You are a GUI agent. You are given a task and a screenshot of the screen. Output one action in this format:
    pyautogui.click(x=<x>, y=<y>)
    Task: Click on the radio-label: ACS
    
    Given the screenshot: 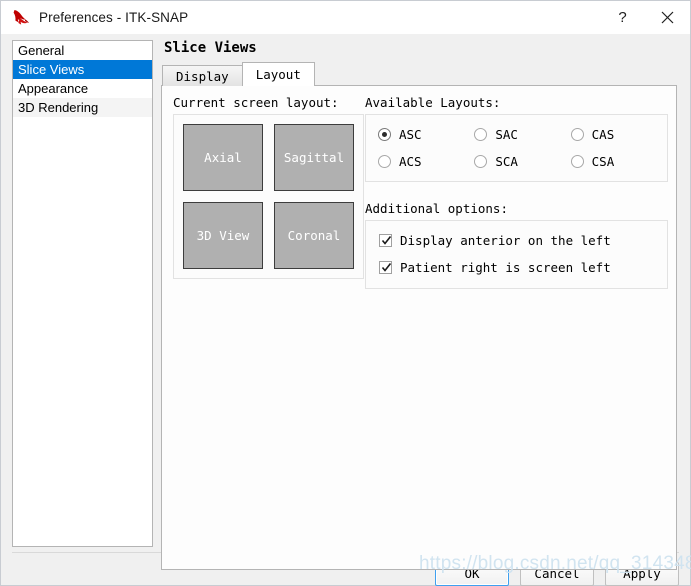 What is the action you would take?
    pyautogui.click(x=410, y=161)
    